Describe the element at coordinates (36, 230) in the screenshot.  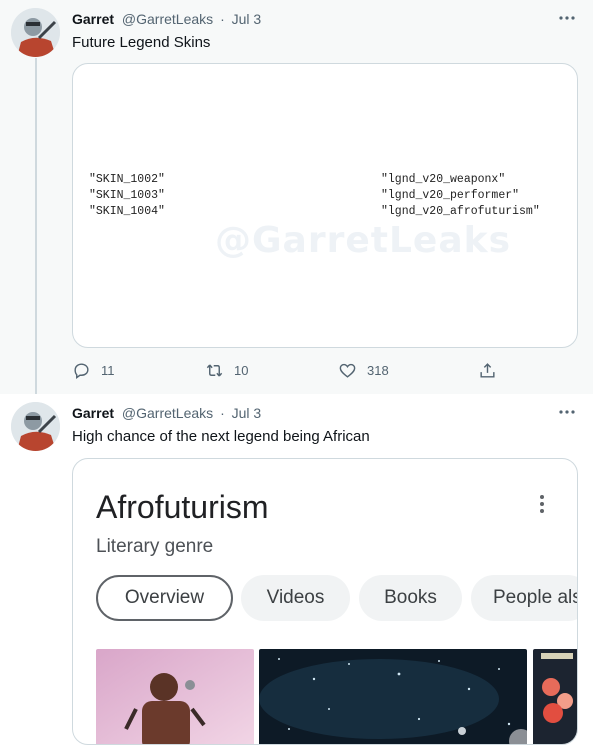
I see `thread-connector` at that location.